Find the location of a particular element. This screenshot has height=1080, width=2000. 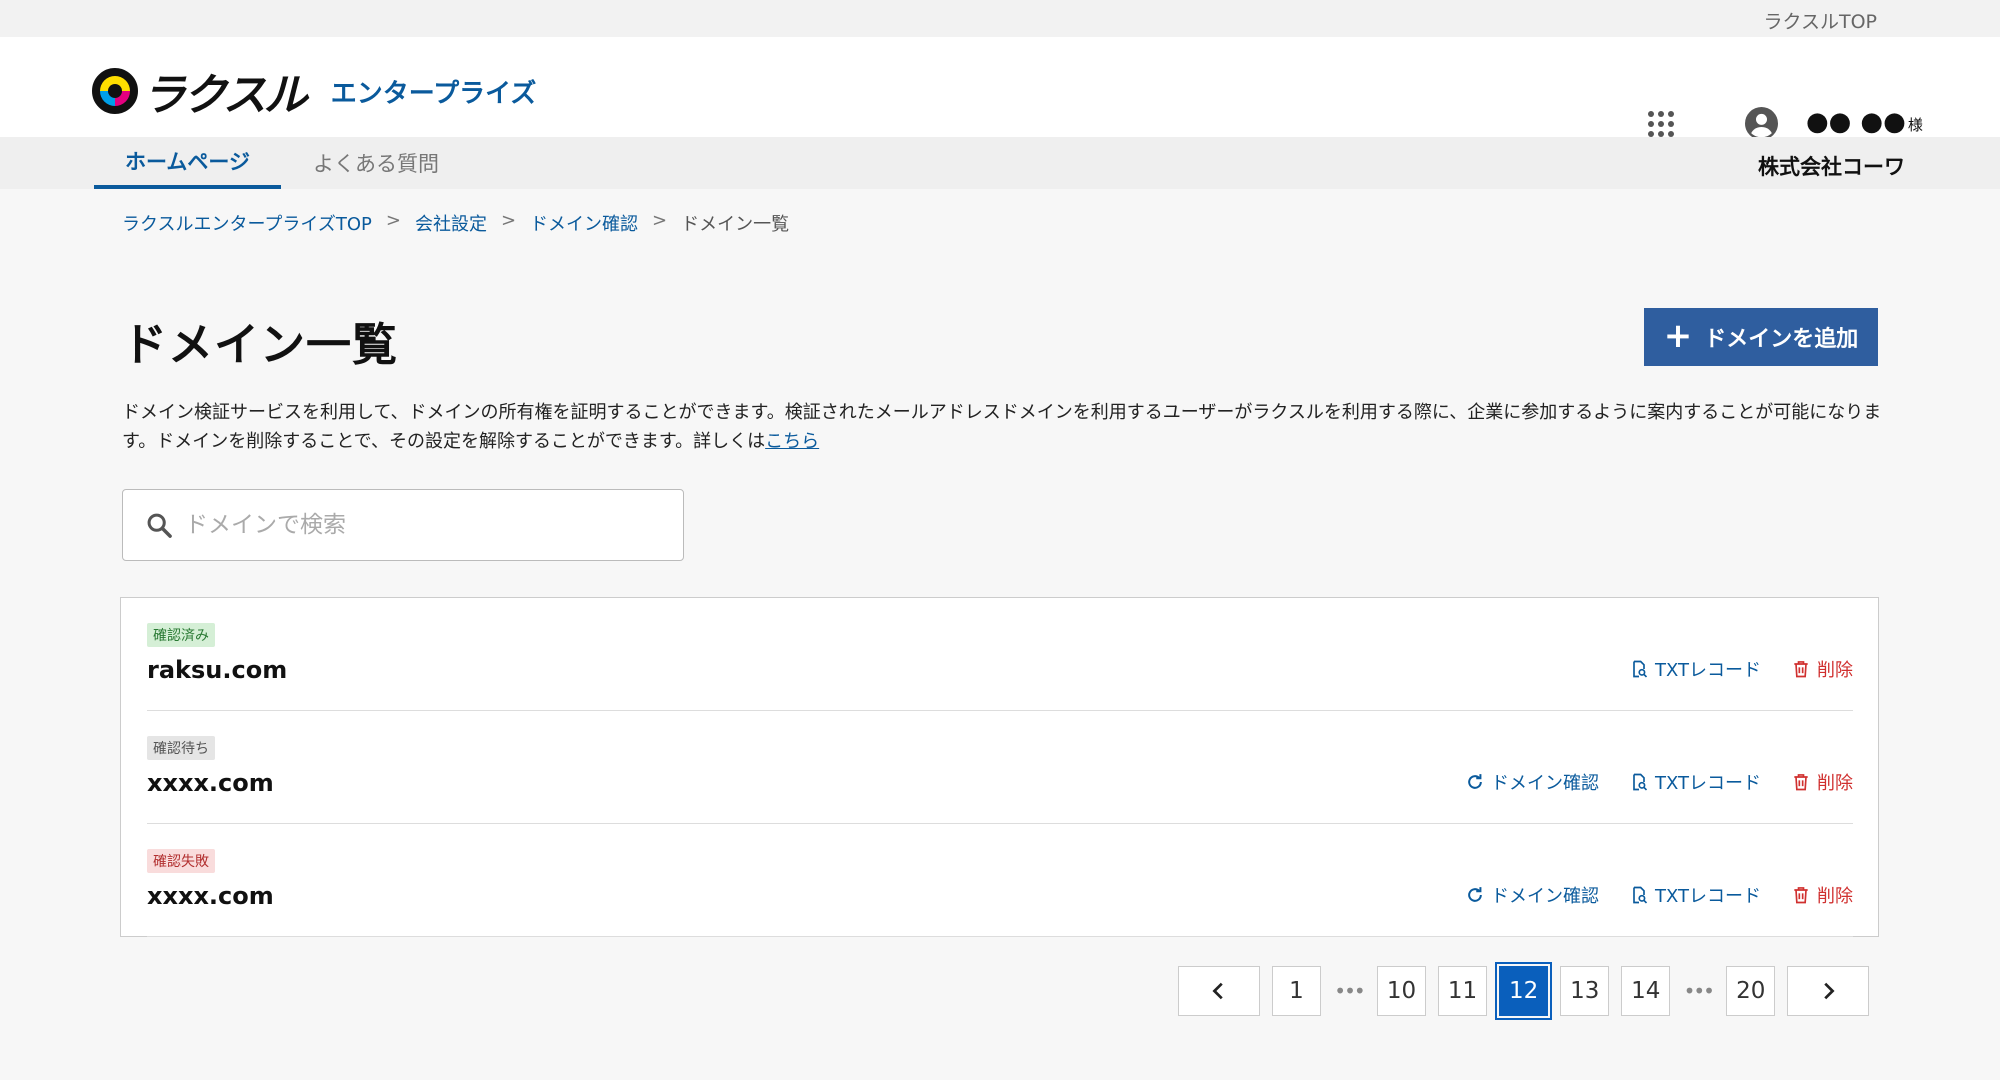

page-button-20: 20 is located at coordinates (1751, 991).